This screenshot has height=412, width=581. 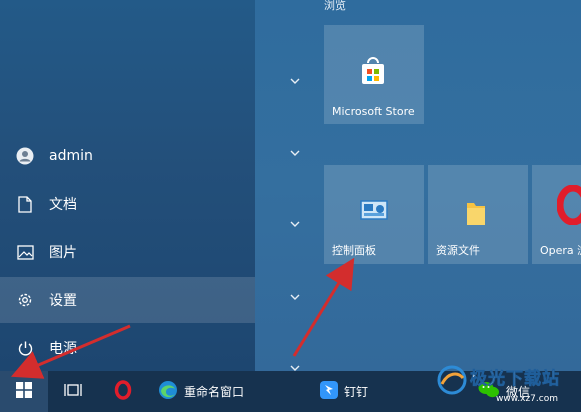 I want to click on watermark-text: 极光下载站, so click(x=515, y=379).